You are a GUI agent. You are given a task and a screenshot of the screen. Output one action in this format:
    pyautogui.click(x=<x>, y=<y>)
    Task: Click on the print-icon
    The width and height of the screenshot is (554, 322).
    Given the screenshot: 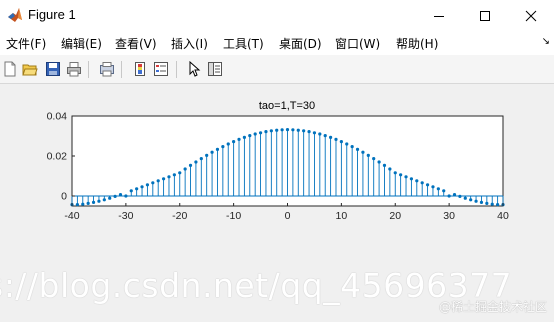 What is the action you would take?
    pyautogui.click(x=74, y=69)
    